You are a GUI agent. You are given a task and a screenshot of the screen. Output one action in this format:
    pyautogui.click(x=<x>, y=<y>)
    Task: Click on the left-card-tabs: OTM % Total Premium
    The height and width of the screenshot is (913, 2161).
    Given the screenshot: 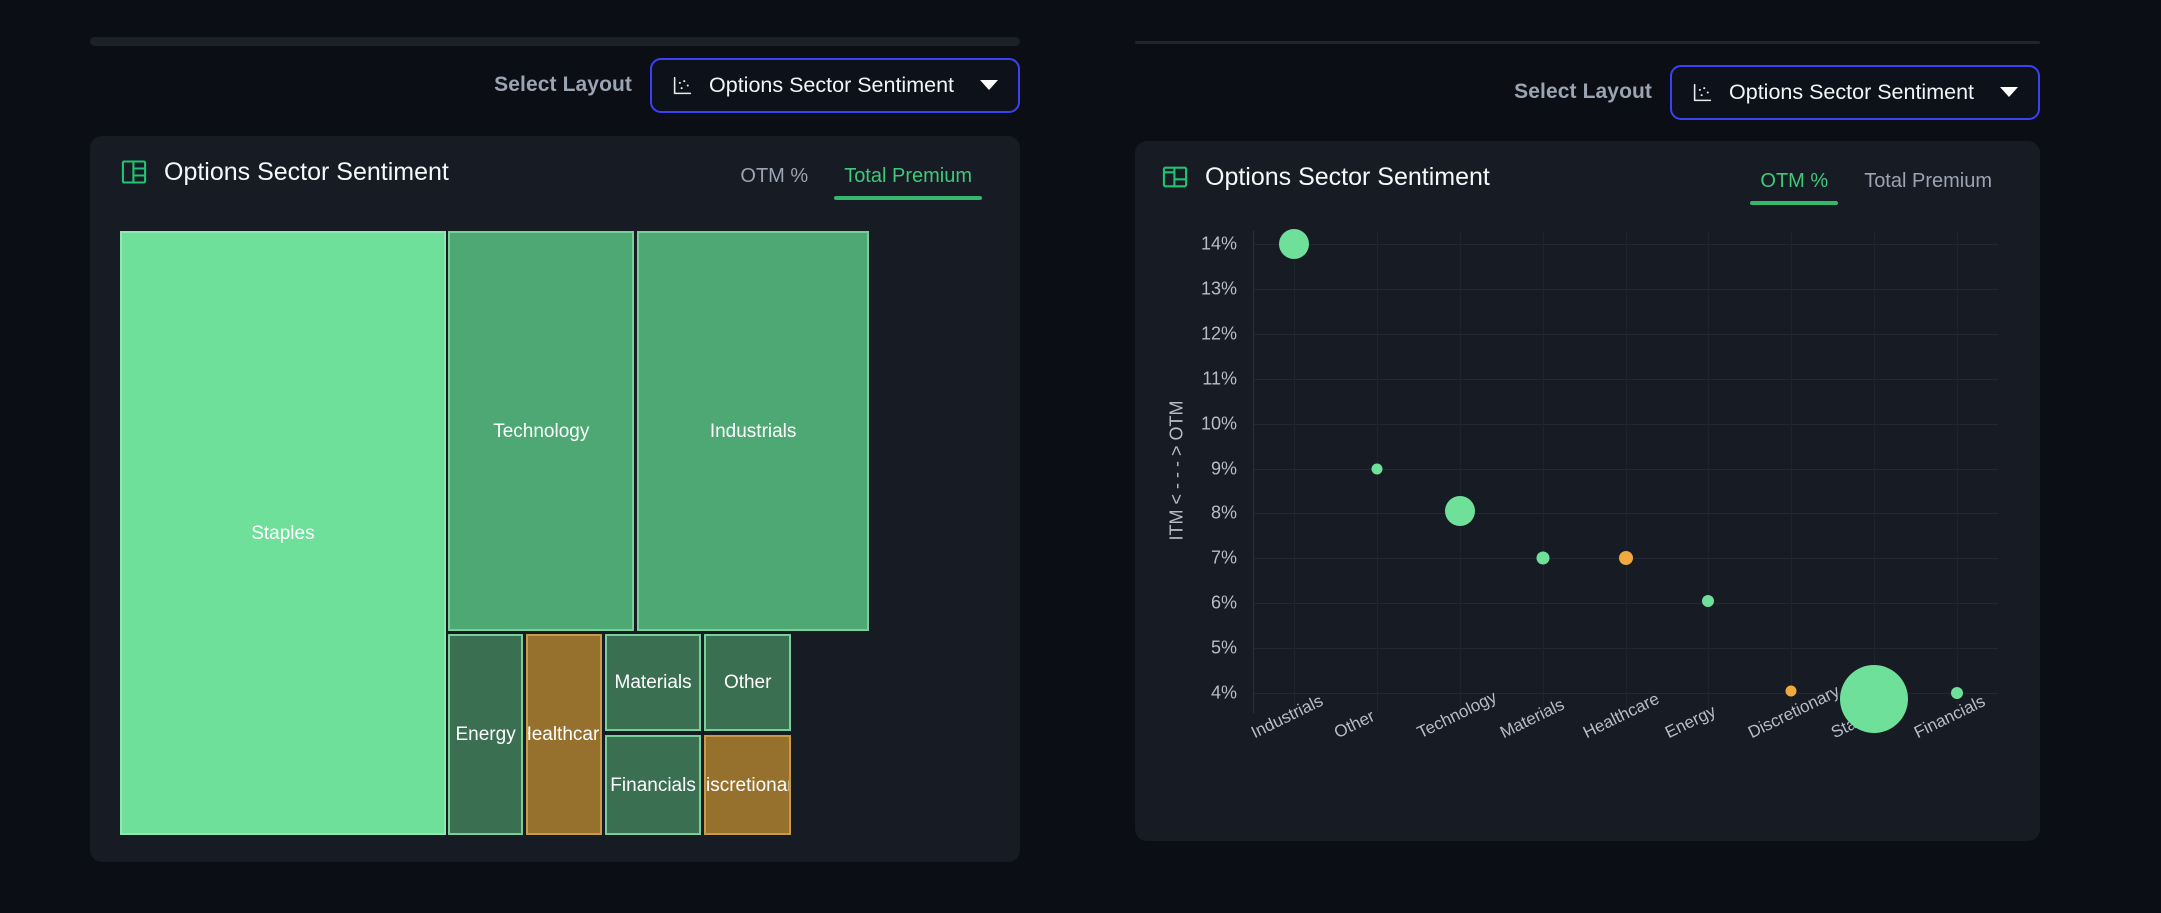 What is the action you would take?
    pyautogui.click(x=856, y=182)
    